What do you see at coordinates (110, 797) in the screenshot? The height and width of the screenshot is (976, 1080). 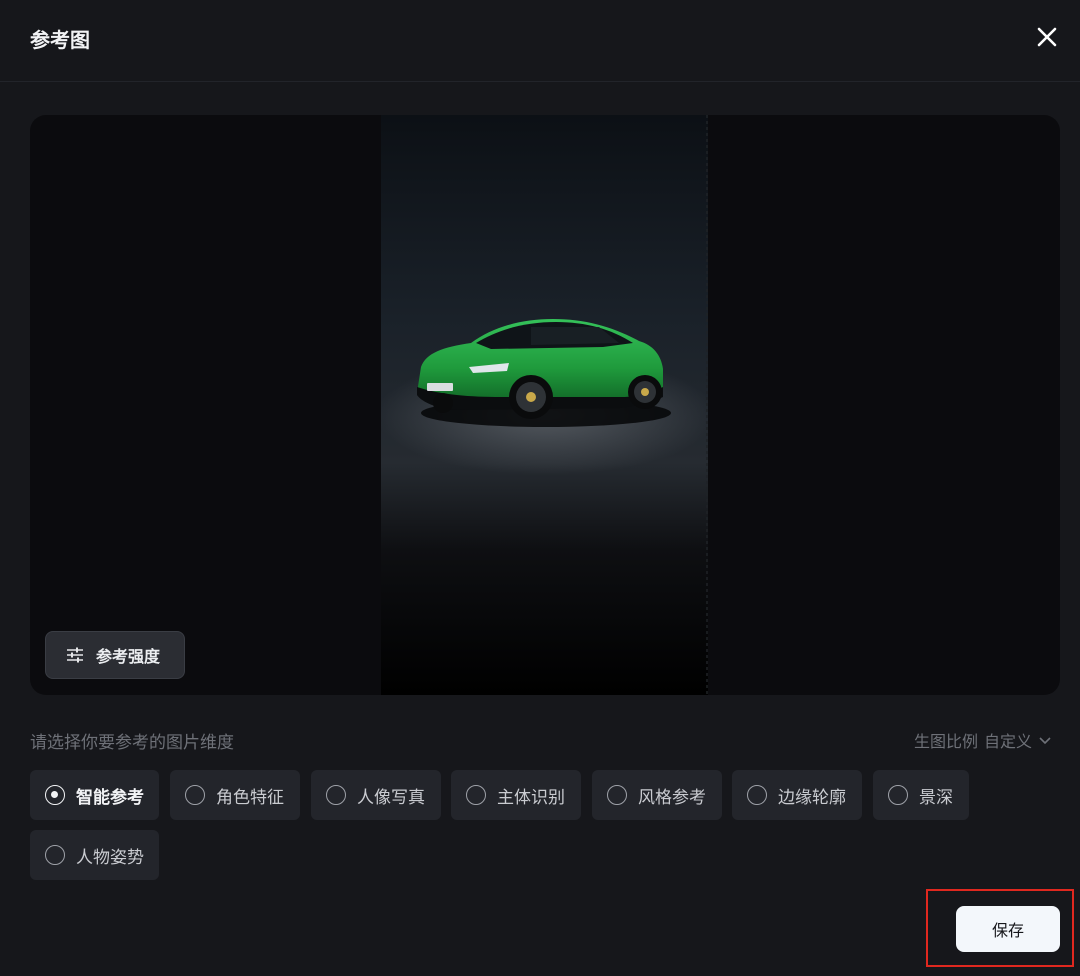 I see `option-label: 智能参考` at bounding box center [110, 797].